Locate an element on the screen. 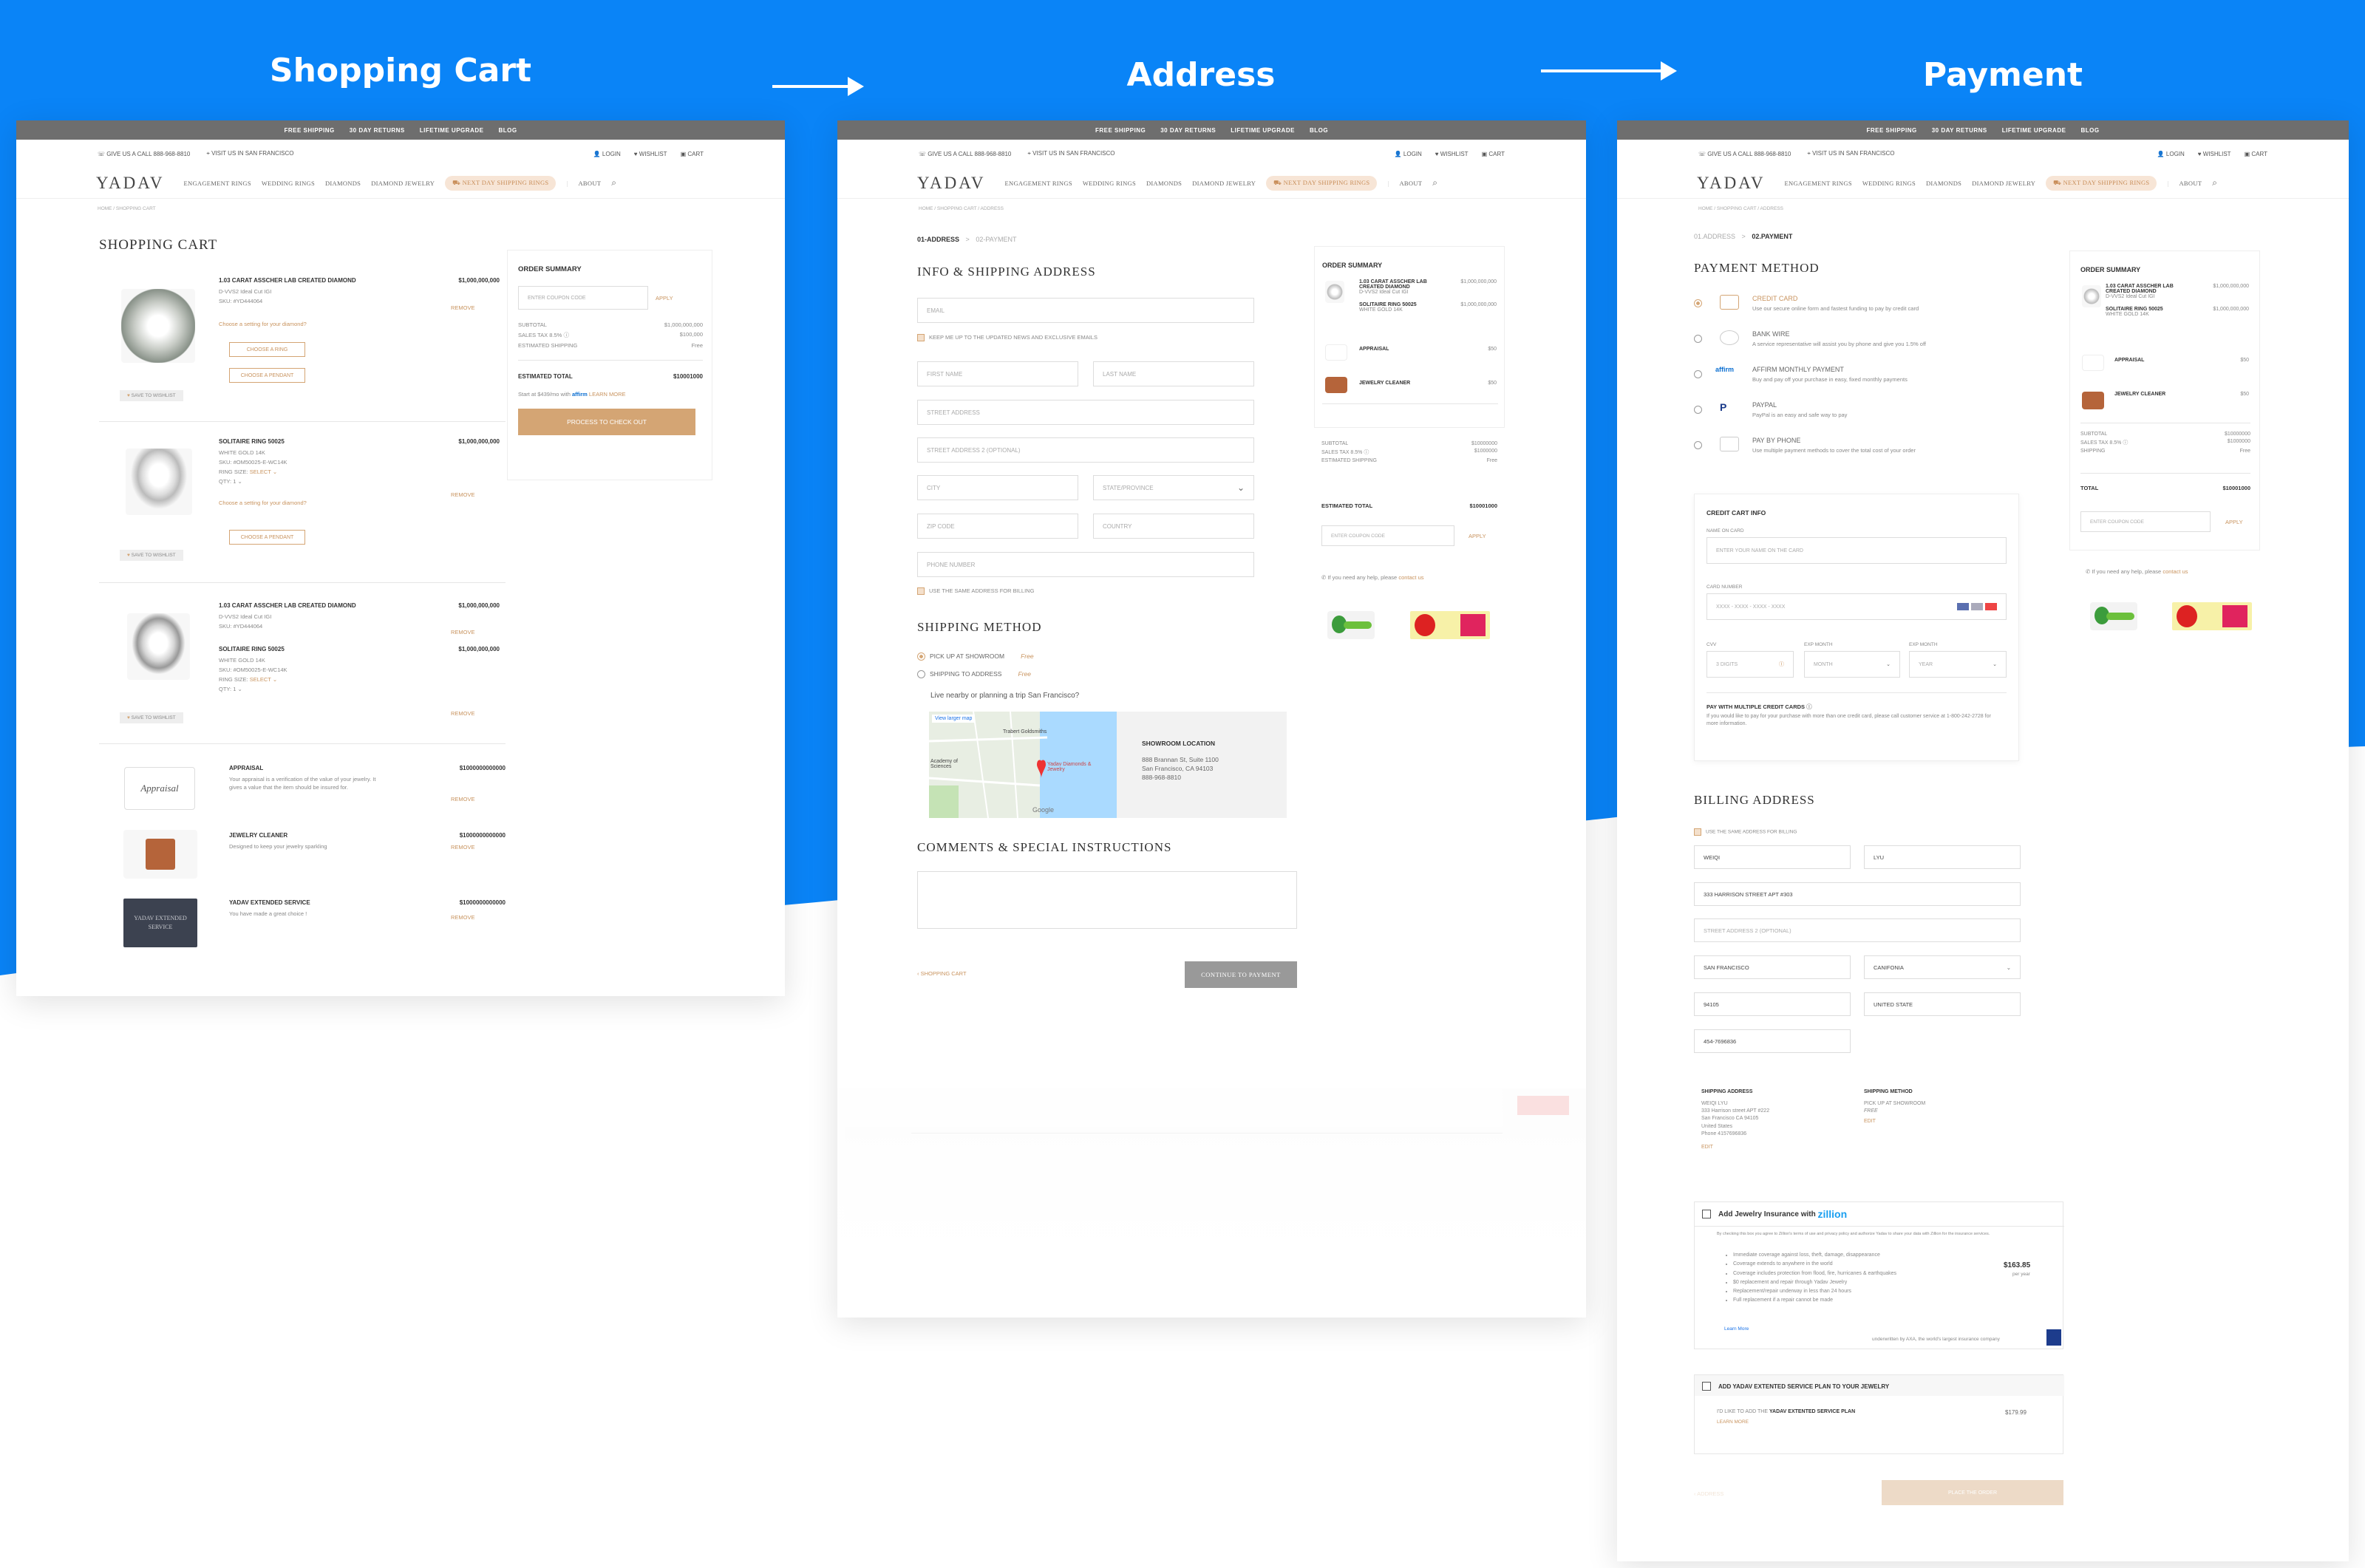  city-field: CITY is located at coordinates (997, 487).